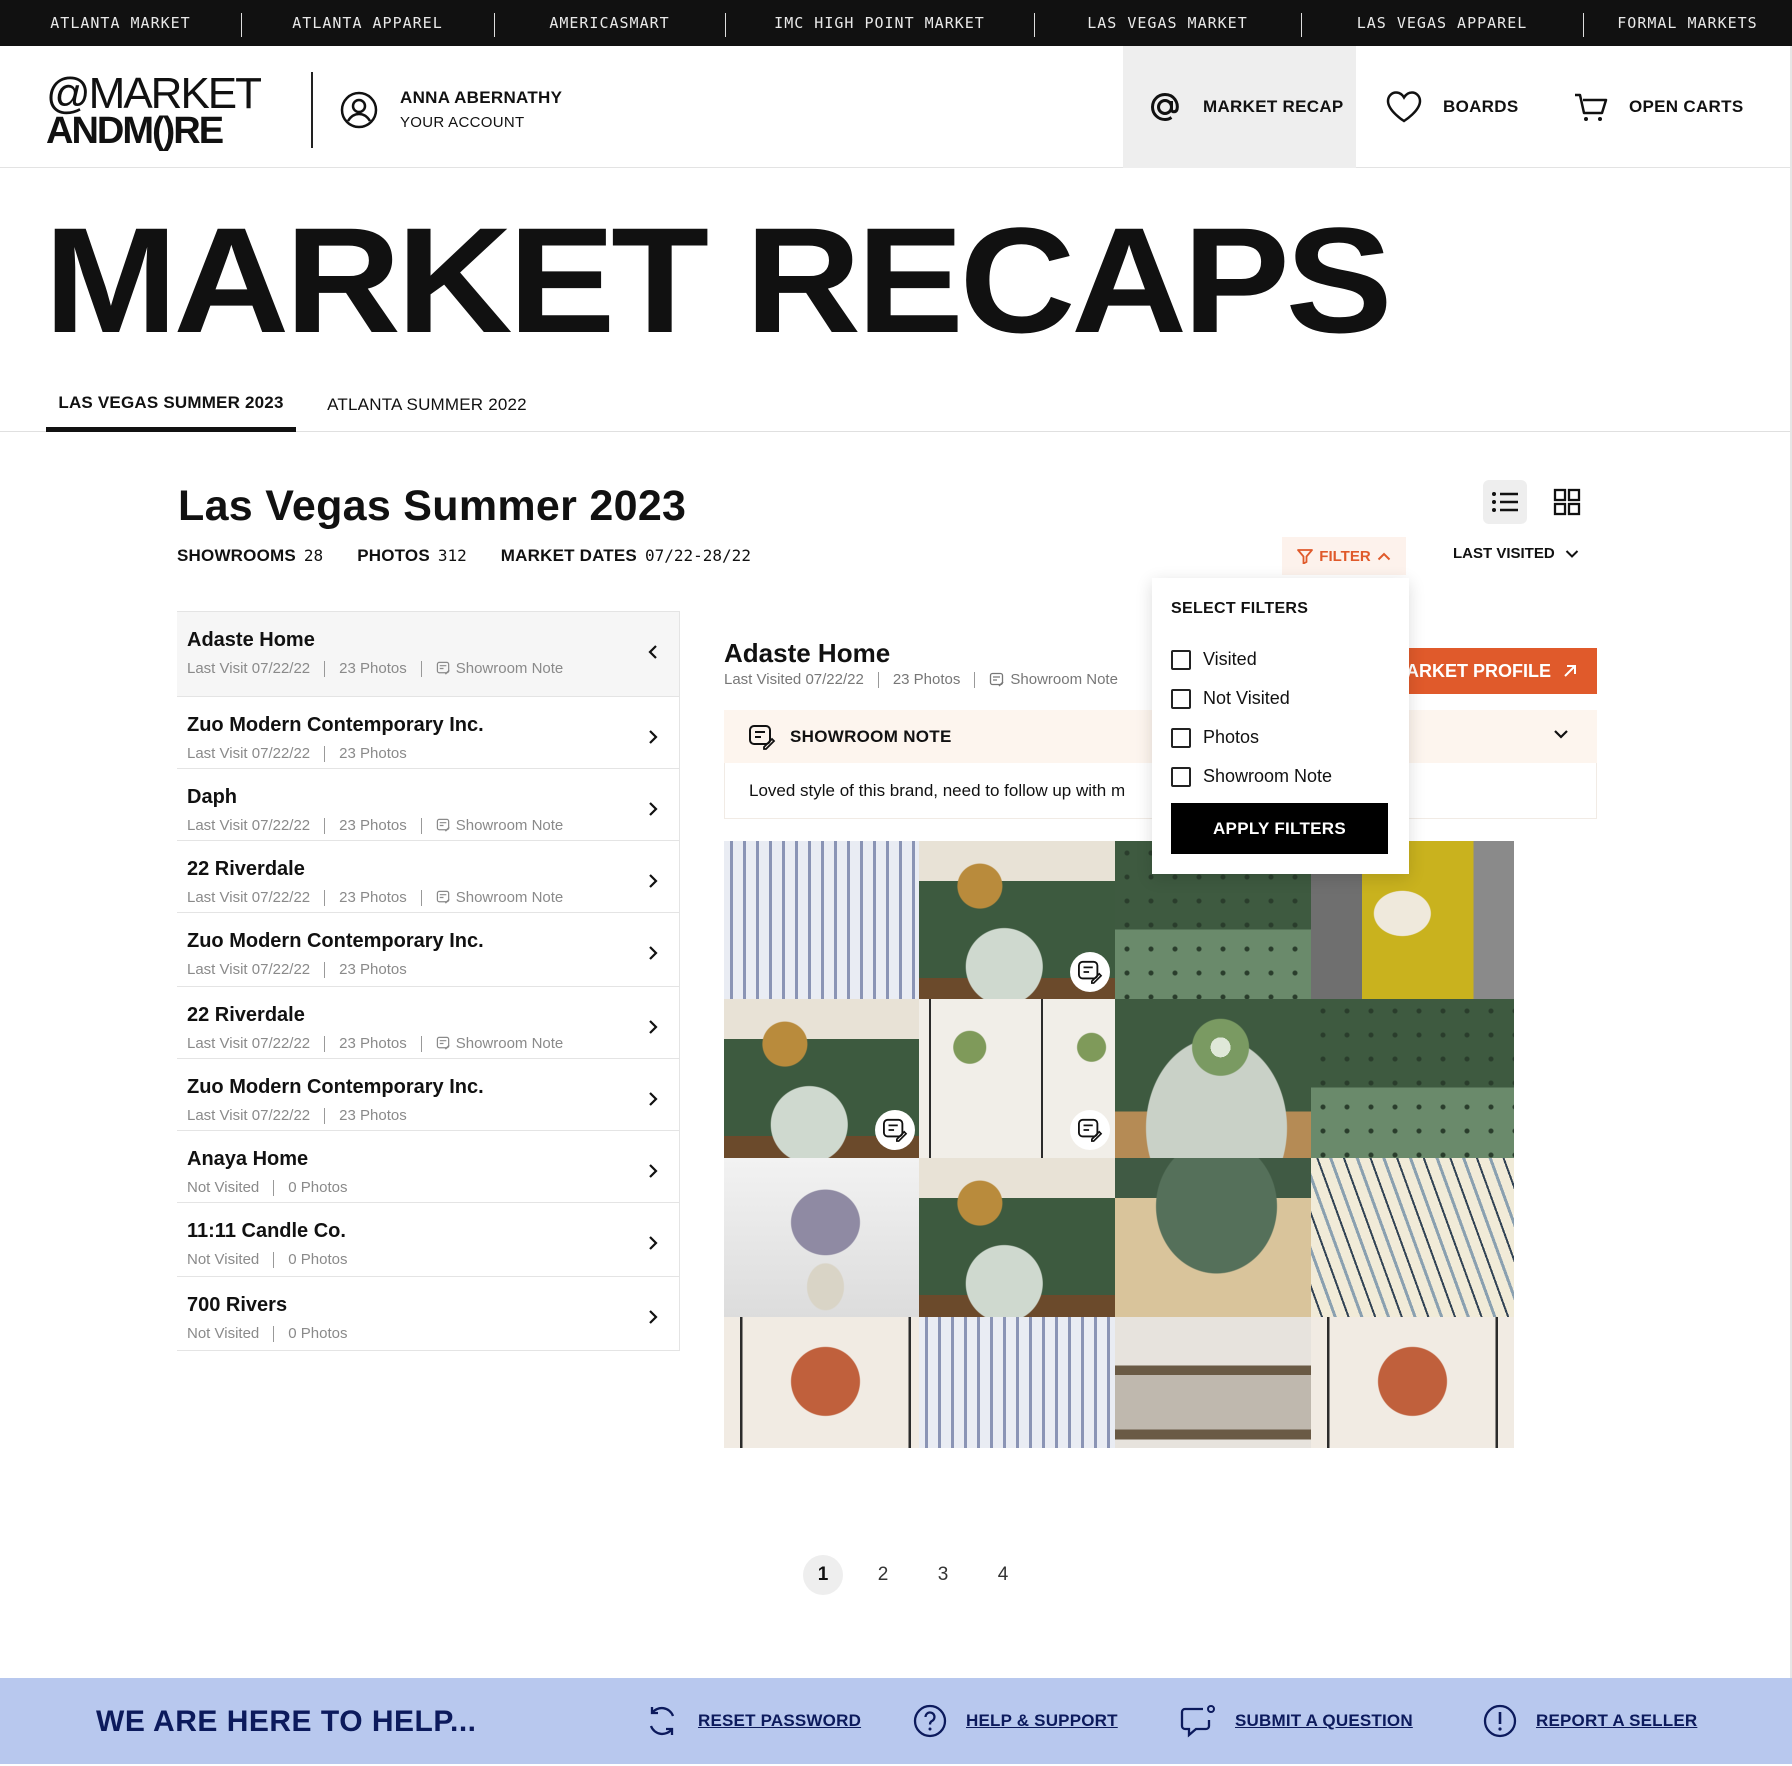 The image size is (1792, 1766). Describe the element at coordinates (171, 405) in the screenshot. I see `tab-las-vegas-summer-2023: LAS VEGAS SUMMER 2023` at that location.